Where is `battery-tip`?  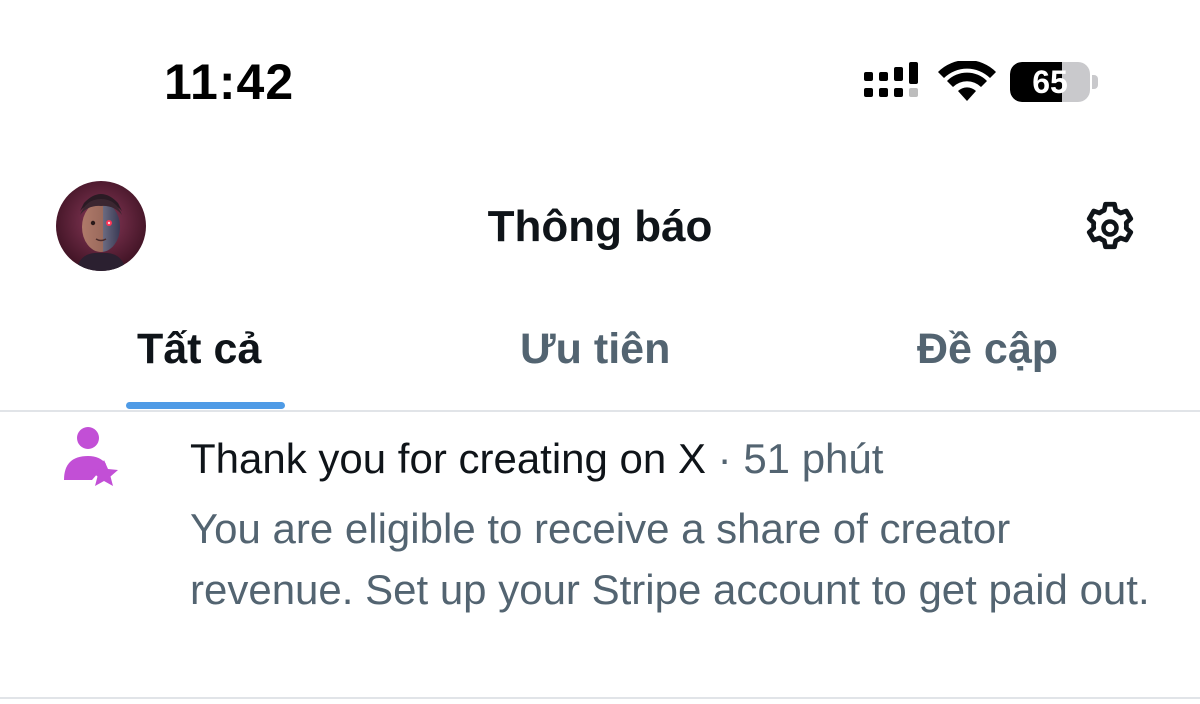 battery-tip is located at coordinates (1095, 82).